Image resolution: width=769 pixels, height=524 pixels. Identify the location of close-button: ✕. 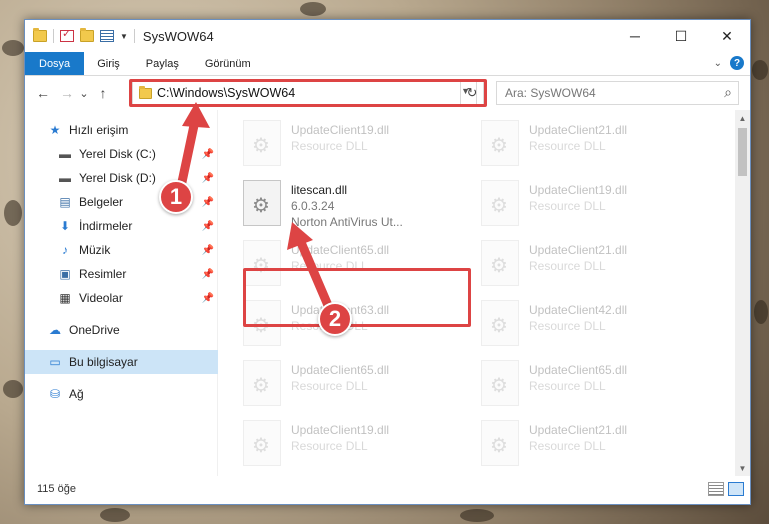
(727, 36).